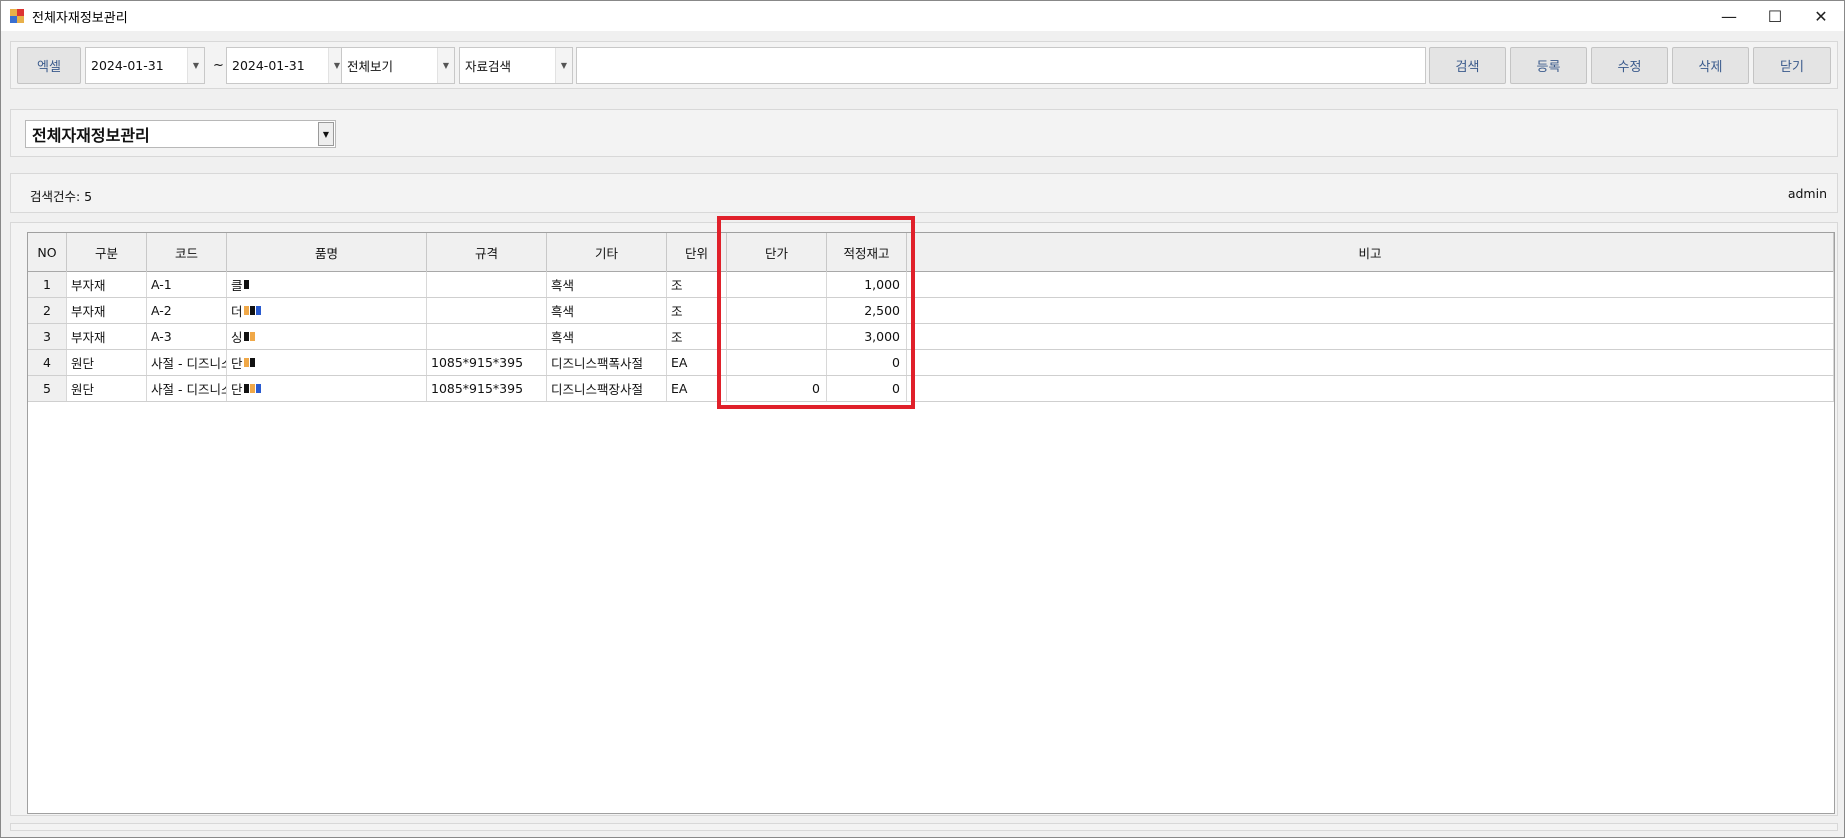 This screenshot has height=838, width=1845. I want to click on table-row: 2 부자재 A-2 더 흑색 조 2,500, so click(931, 311).